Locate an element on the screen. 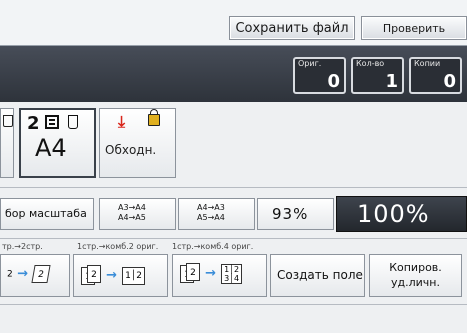  duplex-button: 2 → 2 is located at coordinates (35, 275).